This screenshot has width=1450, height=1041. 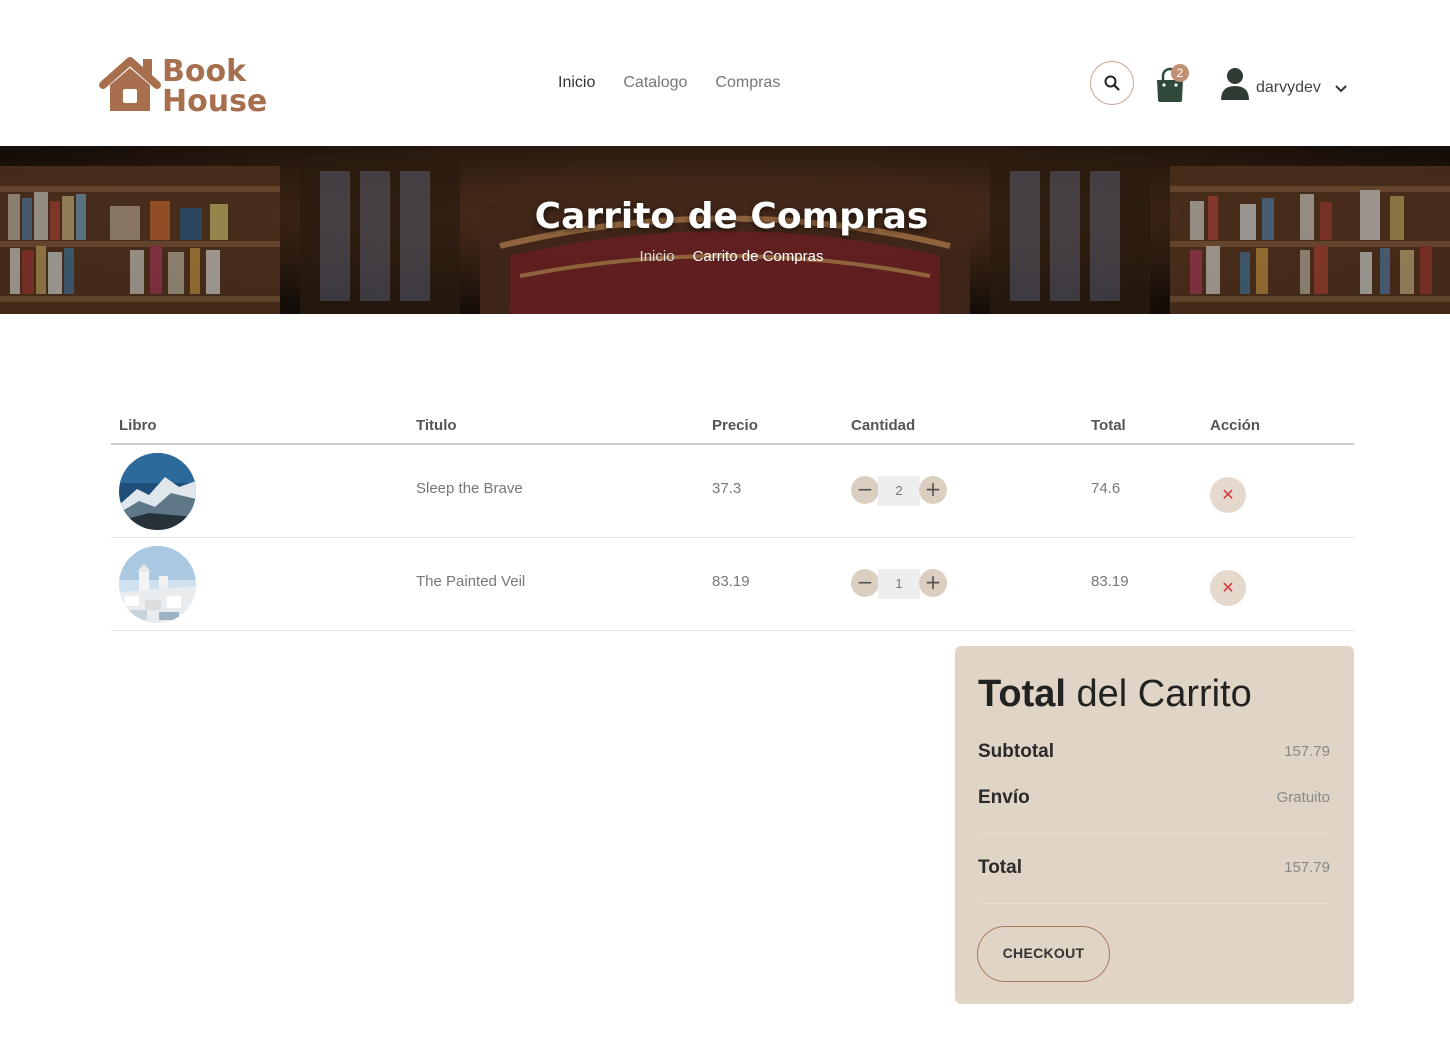 What do you see at coordinates (657, 256) in the screenshot?
I see `breadcrumb-home: Inicio` at bounding box center [657, 256].